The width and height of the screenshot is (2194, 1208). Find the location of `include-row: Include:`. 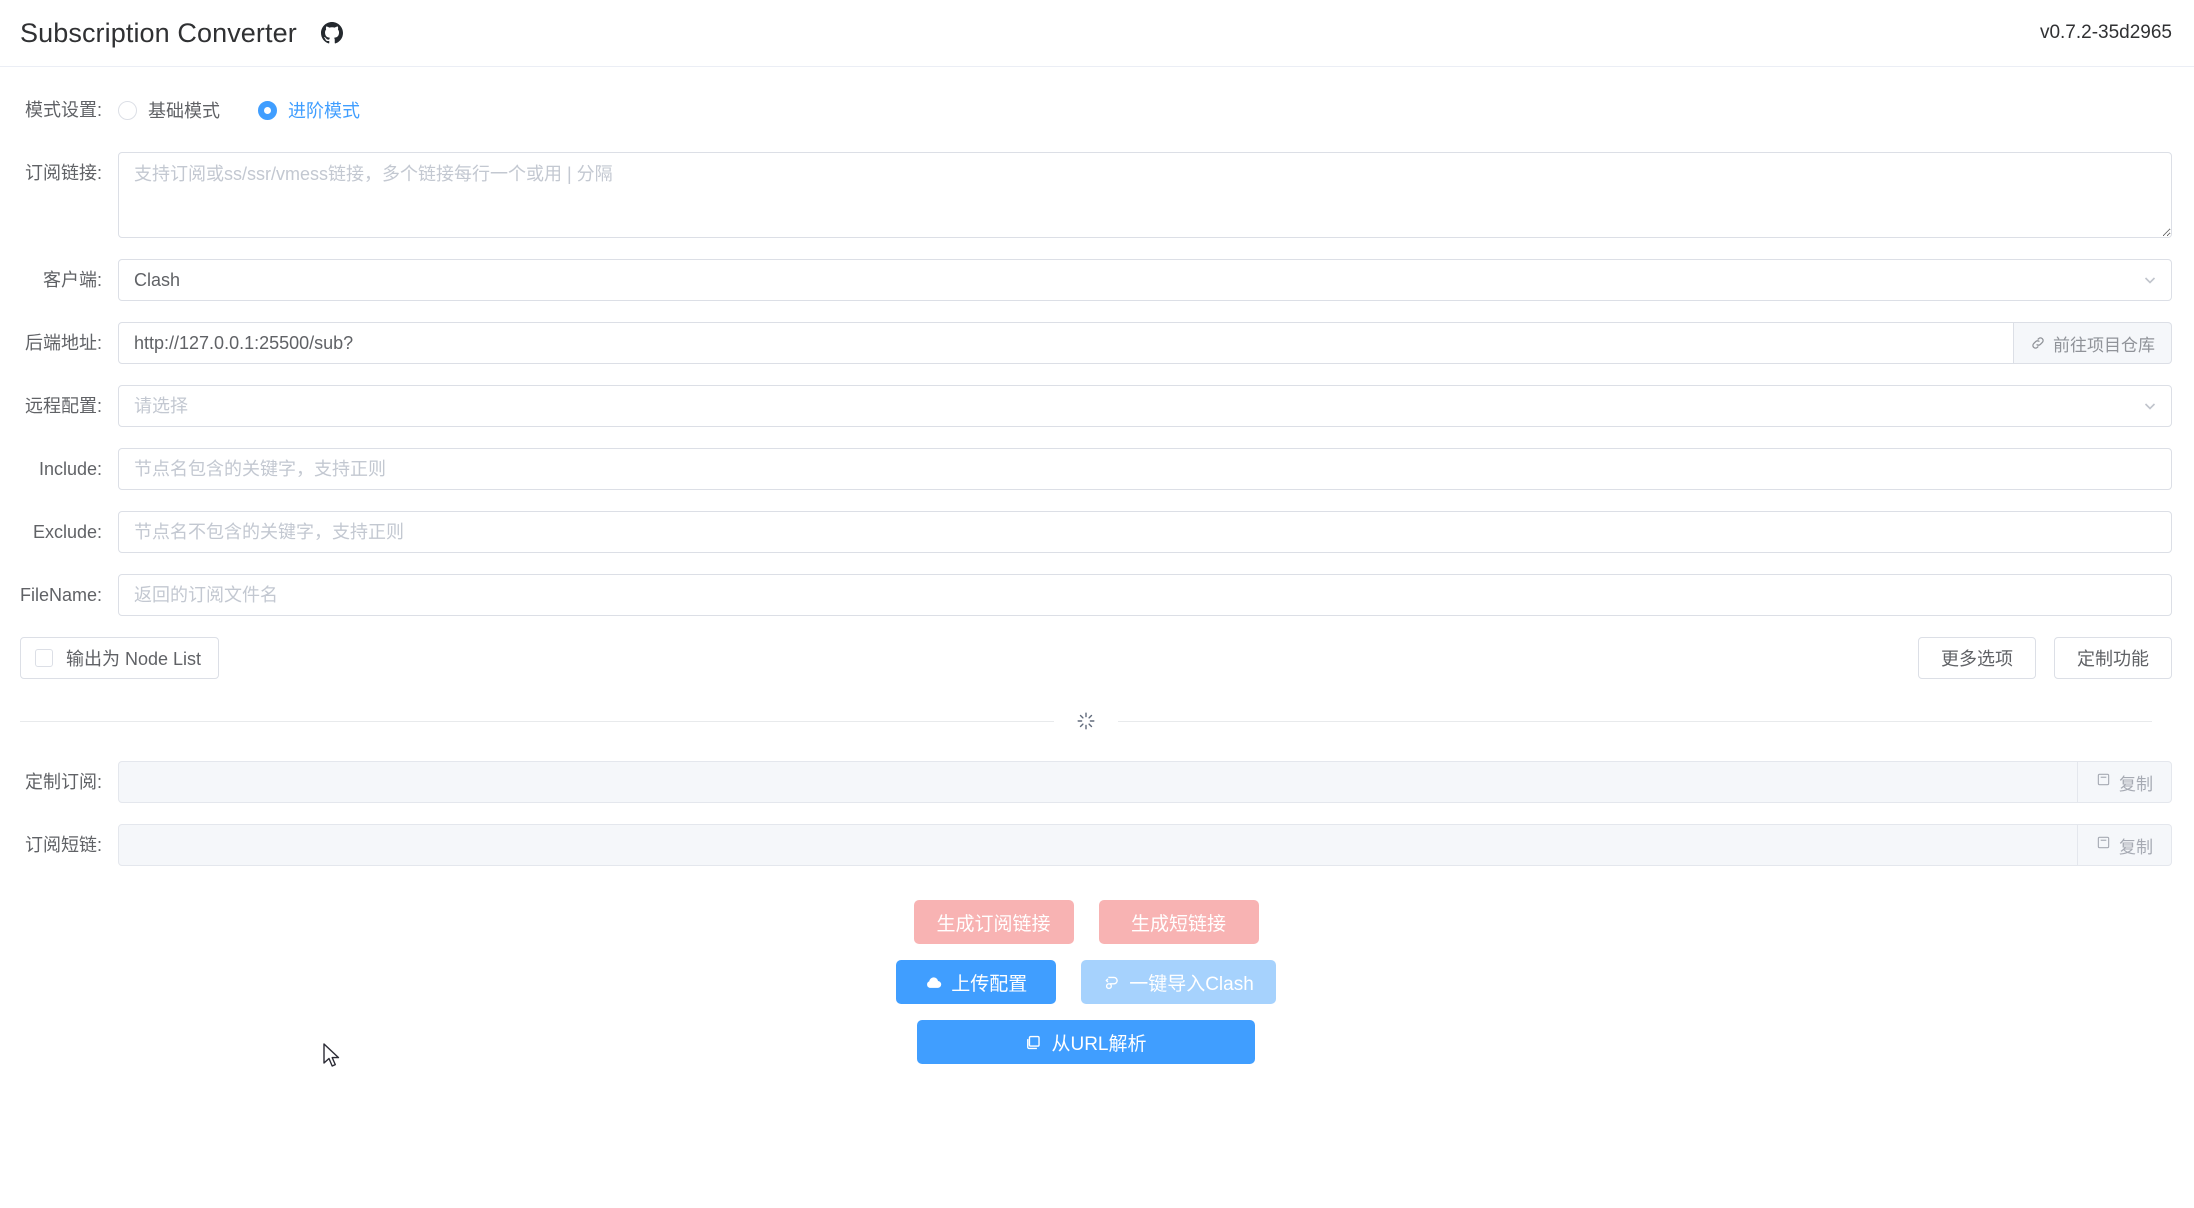

include-row: Include: is located at coordinates (1086, 469).